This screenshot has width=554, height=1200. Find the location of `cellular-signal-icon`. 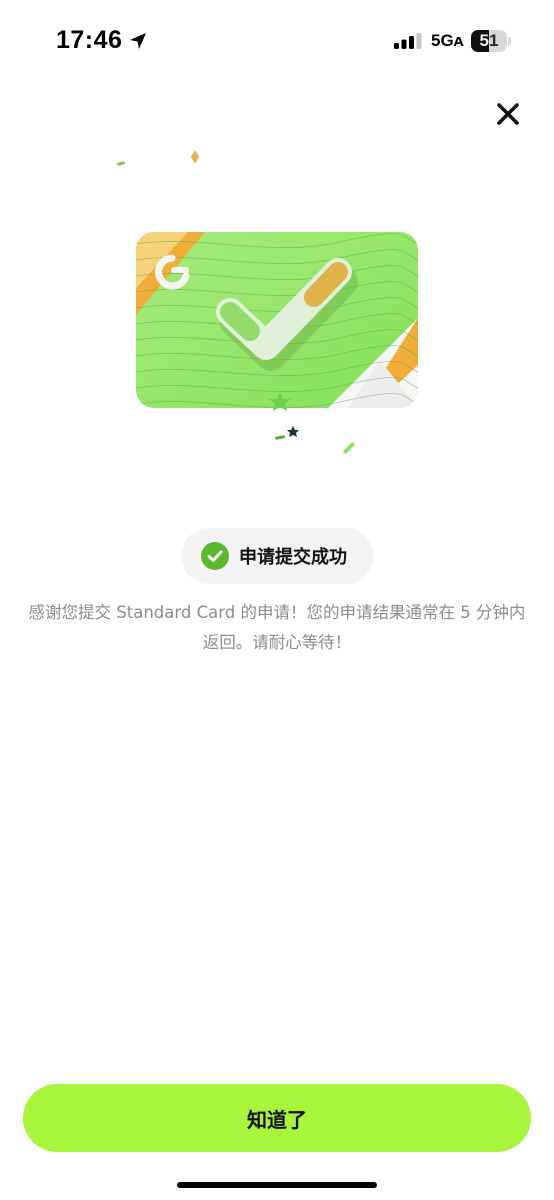

cellular-signal-icon is located at coordinates (408, 41).